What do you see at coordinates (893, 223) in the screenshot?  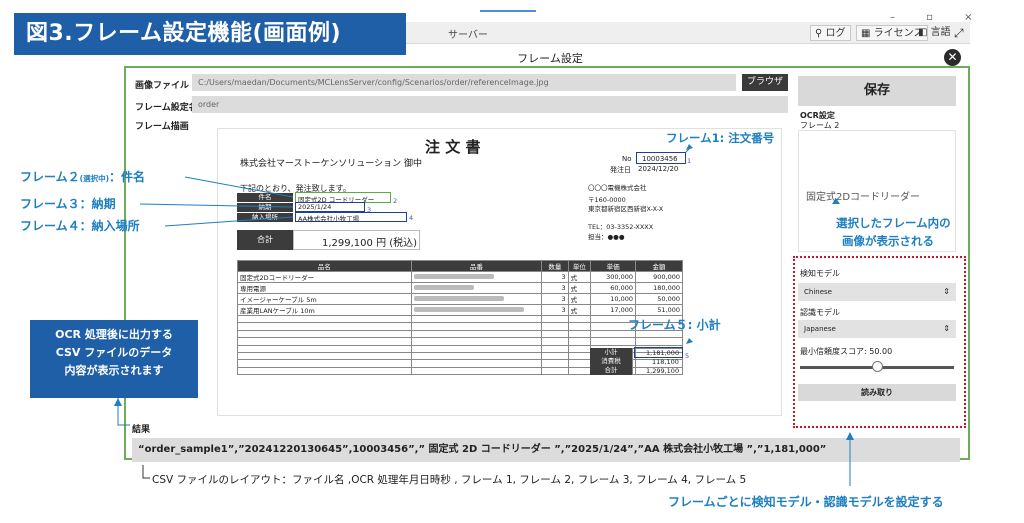 I see `preview-annotation-line1: 選択したフレーム内の` at bounding box center [893, 223].